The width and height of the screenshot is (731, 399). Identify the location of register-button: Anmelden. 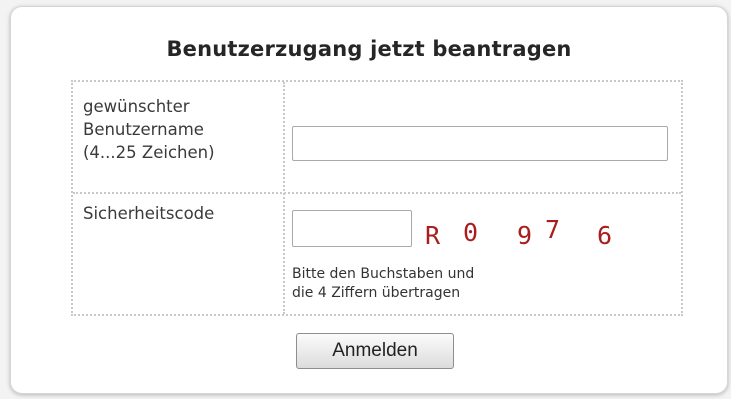
(375, 351).